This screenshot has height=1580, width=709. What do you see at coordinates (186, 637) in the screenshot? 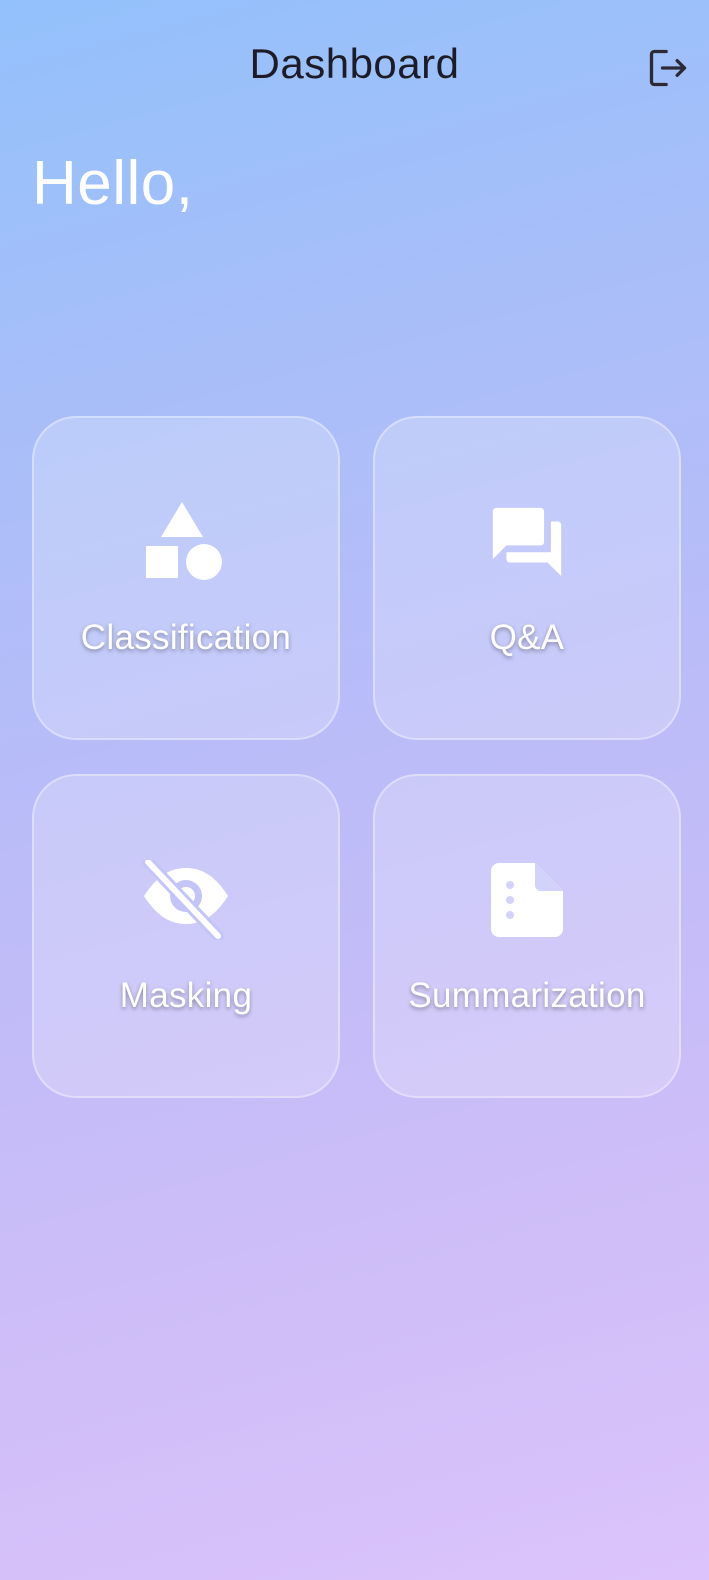
I see `classification-label: Classification` at bounding box center [186, 637].